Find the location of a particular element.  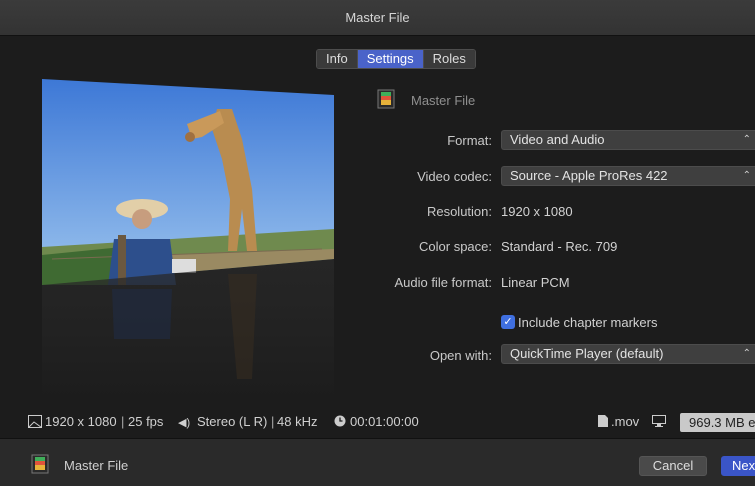

resolution-label: Resolution: is located at coordinates (459, 211).